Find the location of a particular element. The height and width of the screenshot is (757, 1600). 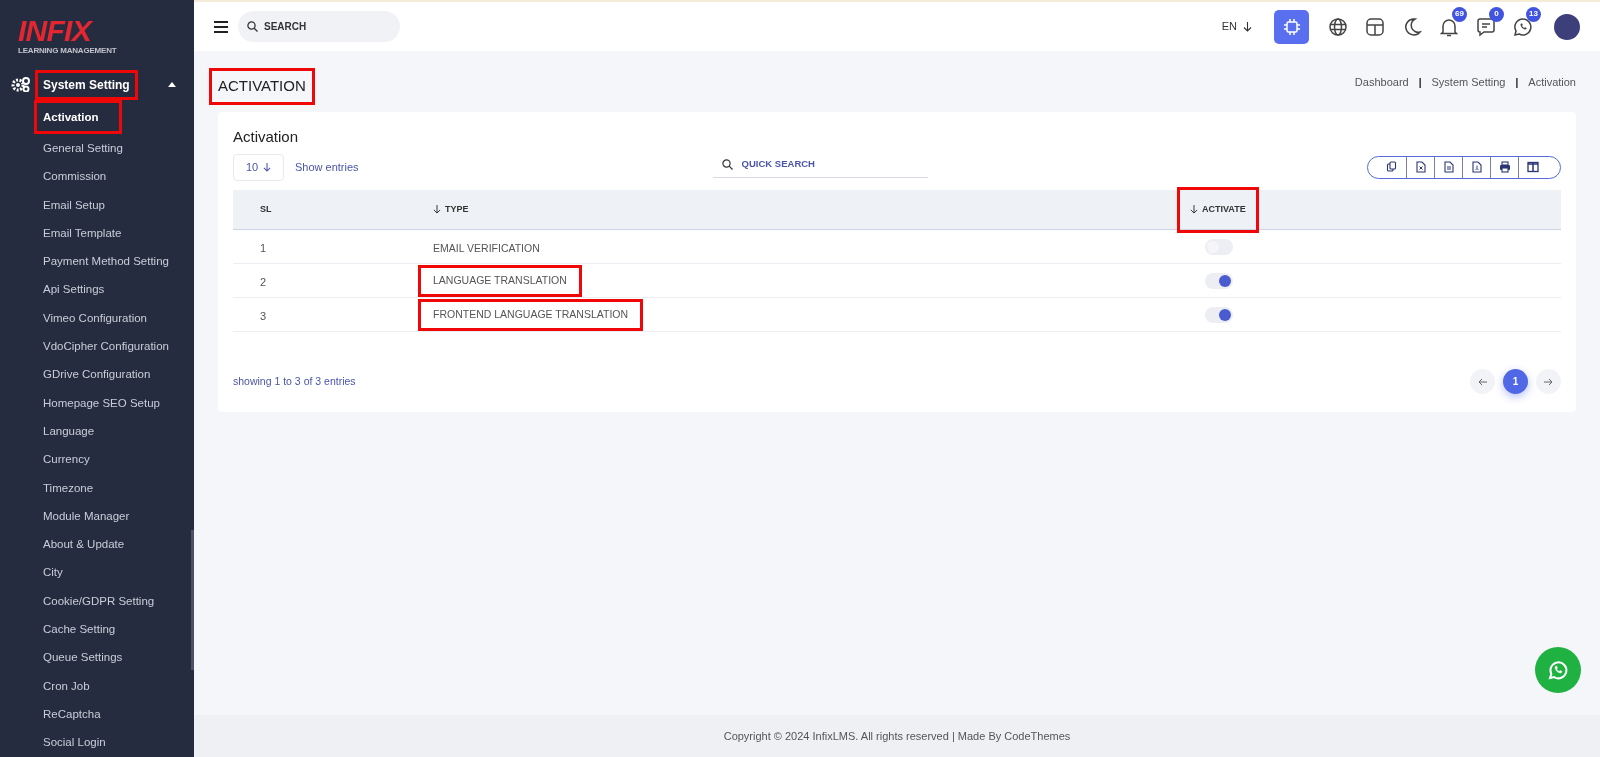

sidebar-item: Timezone is located at coordinates (68, 488).